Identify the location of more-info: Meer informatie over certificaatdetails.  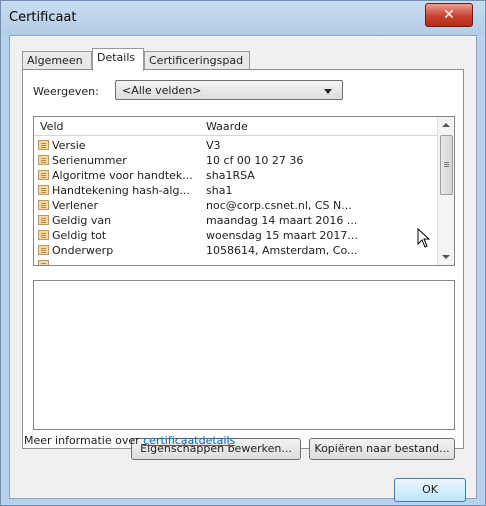
(129, 440).